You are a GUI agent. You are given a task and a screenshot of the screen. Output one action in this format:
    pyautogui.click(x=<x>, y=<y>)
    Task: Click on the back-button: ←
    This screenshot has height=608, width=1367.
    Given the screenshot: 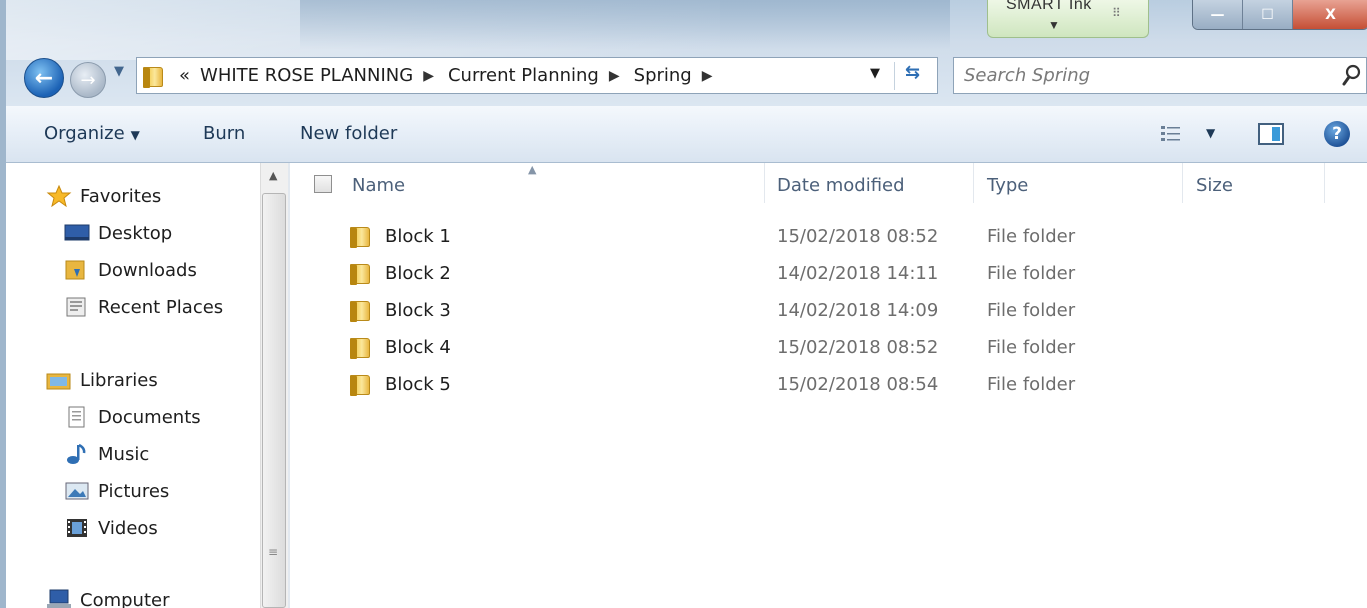 What is the action you would take?
    pyautogui.click(x=44, y=78)
    